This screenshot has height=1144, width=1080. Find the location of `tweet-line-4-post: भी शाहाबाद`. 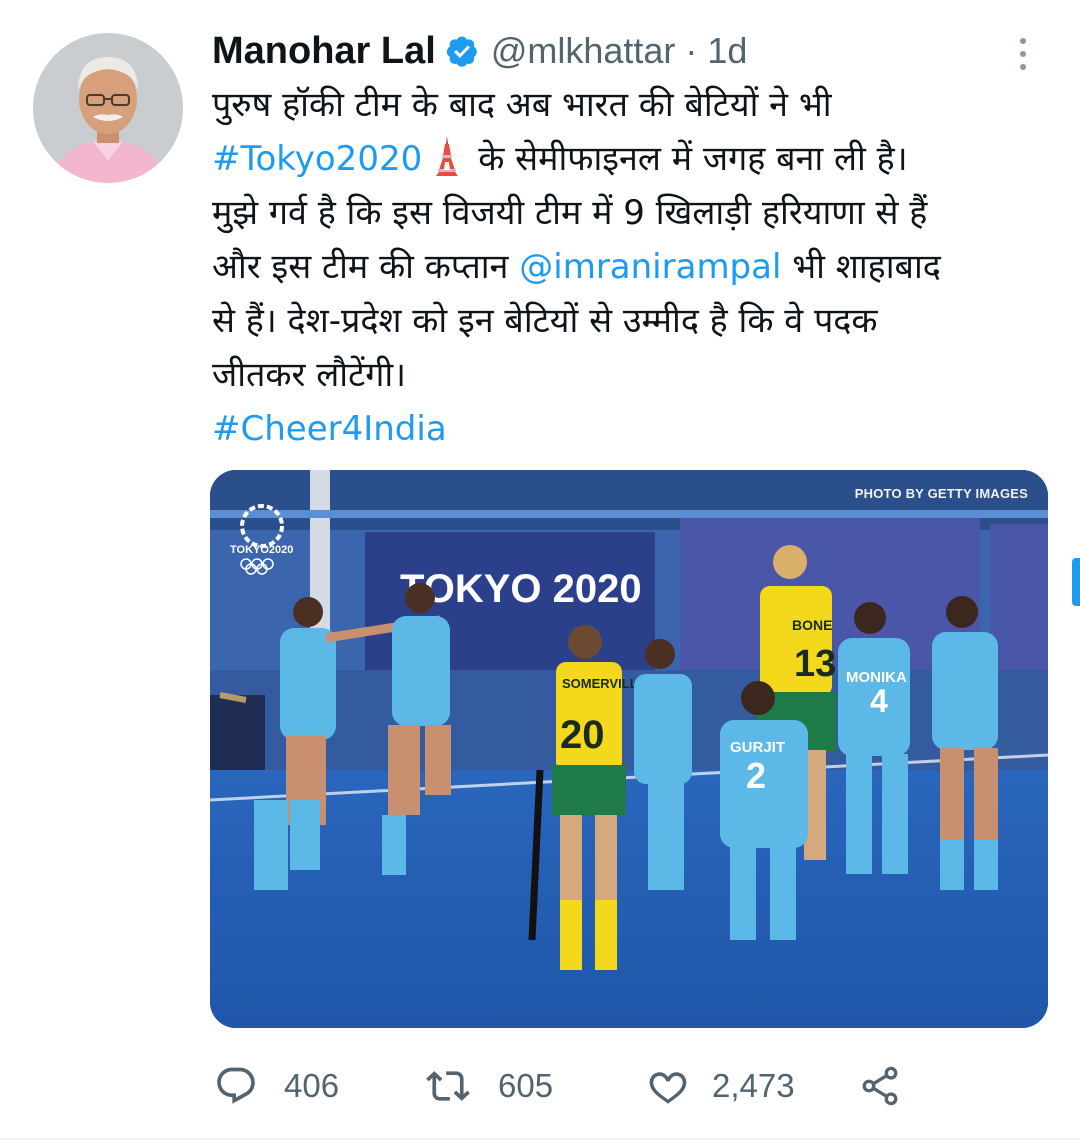

tweet-line-4-post: भी शाहाबाद is located at coordinates (861, 267).